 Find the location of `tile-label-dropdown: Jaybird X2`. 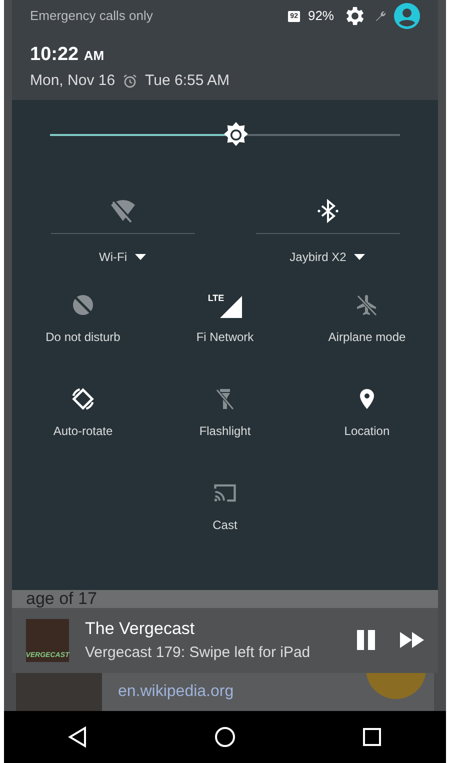

tile-label-dropdown: Jaybird X2 is located at coordinates (328, 257).